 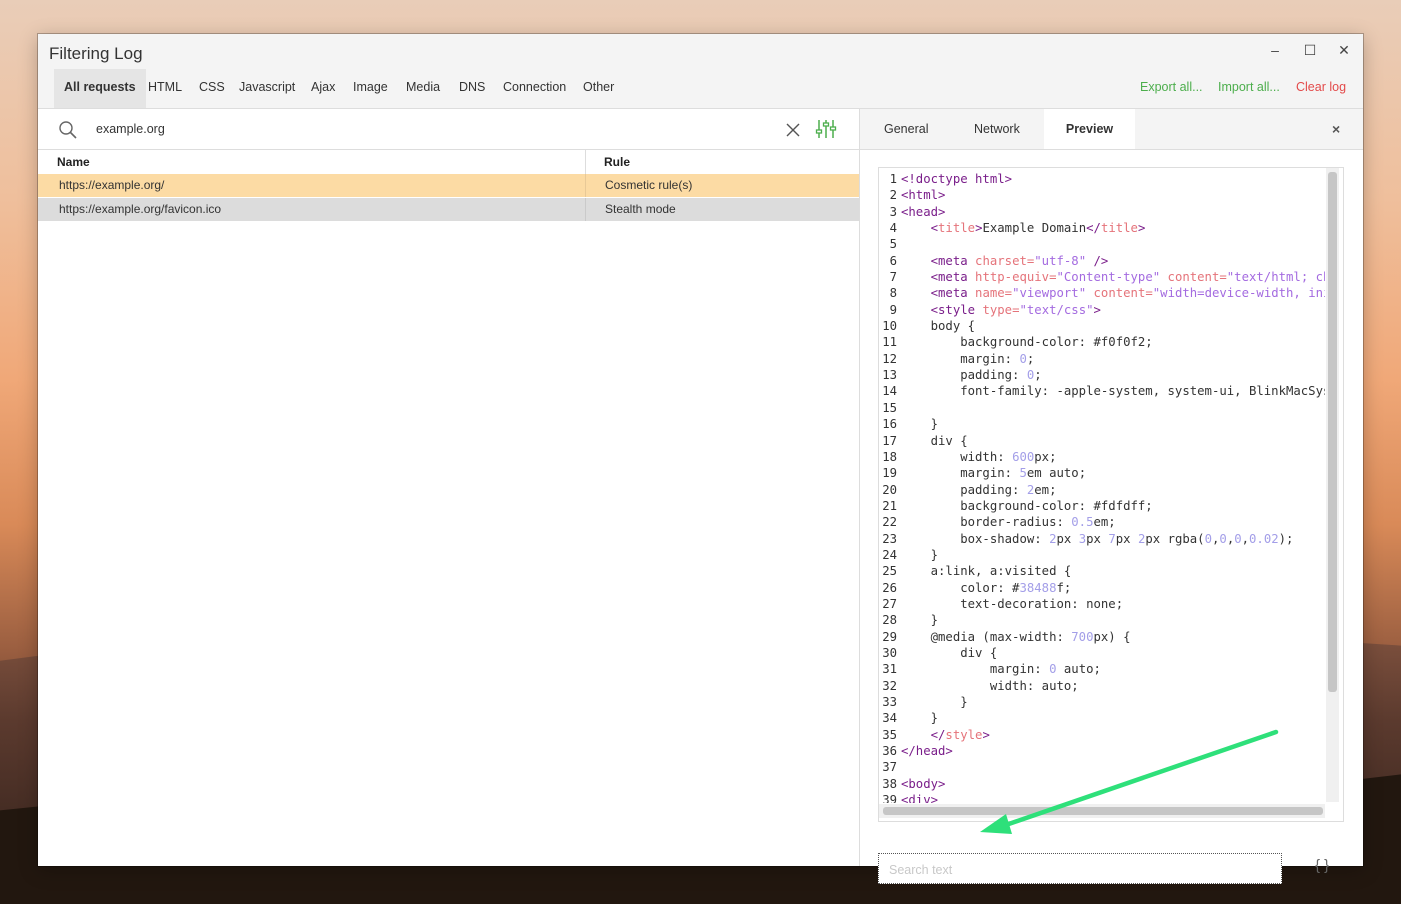 What do you see at coordinates (979, 489) in the screenshot?
I see `code-text: padding: 2em;` at bounding box center [979, 489].